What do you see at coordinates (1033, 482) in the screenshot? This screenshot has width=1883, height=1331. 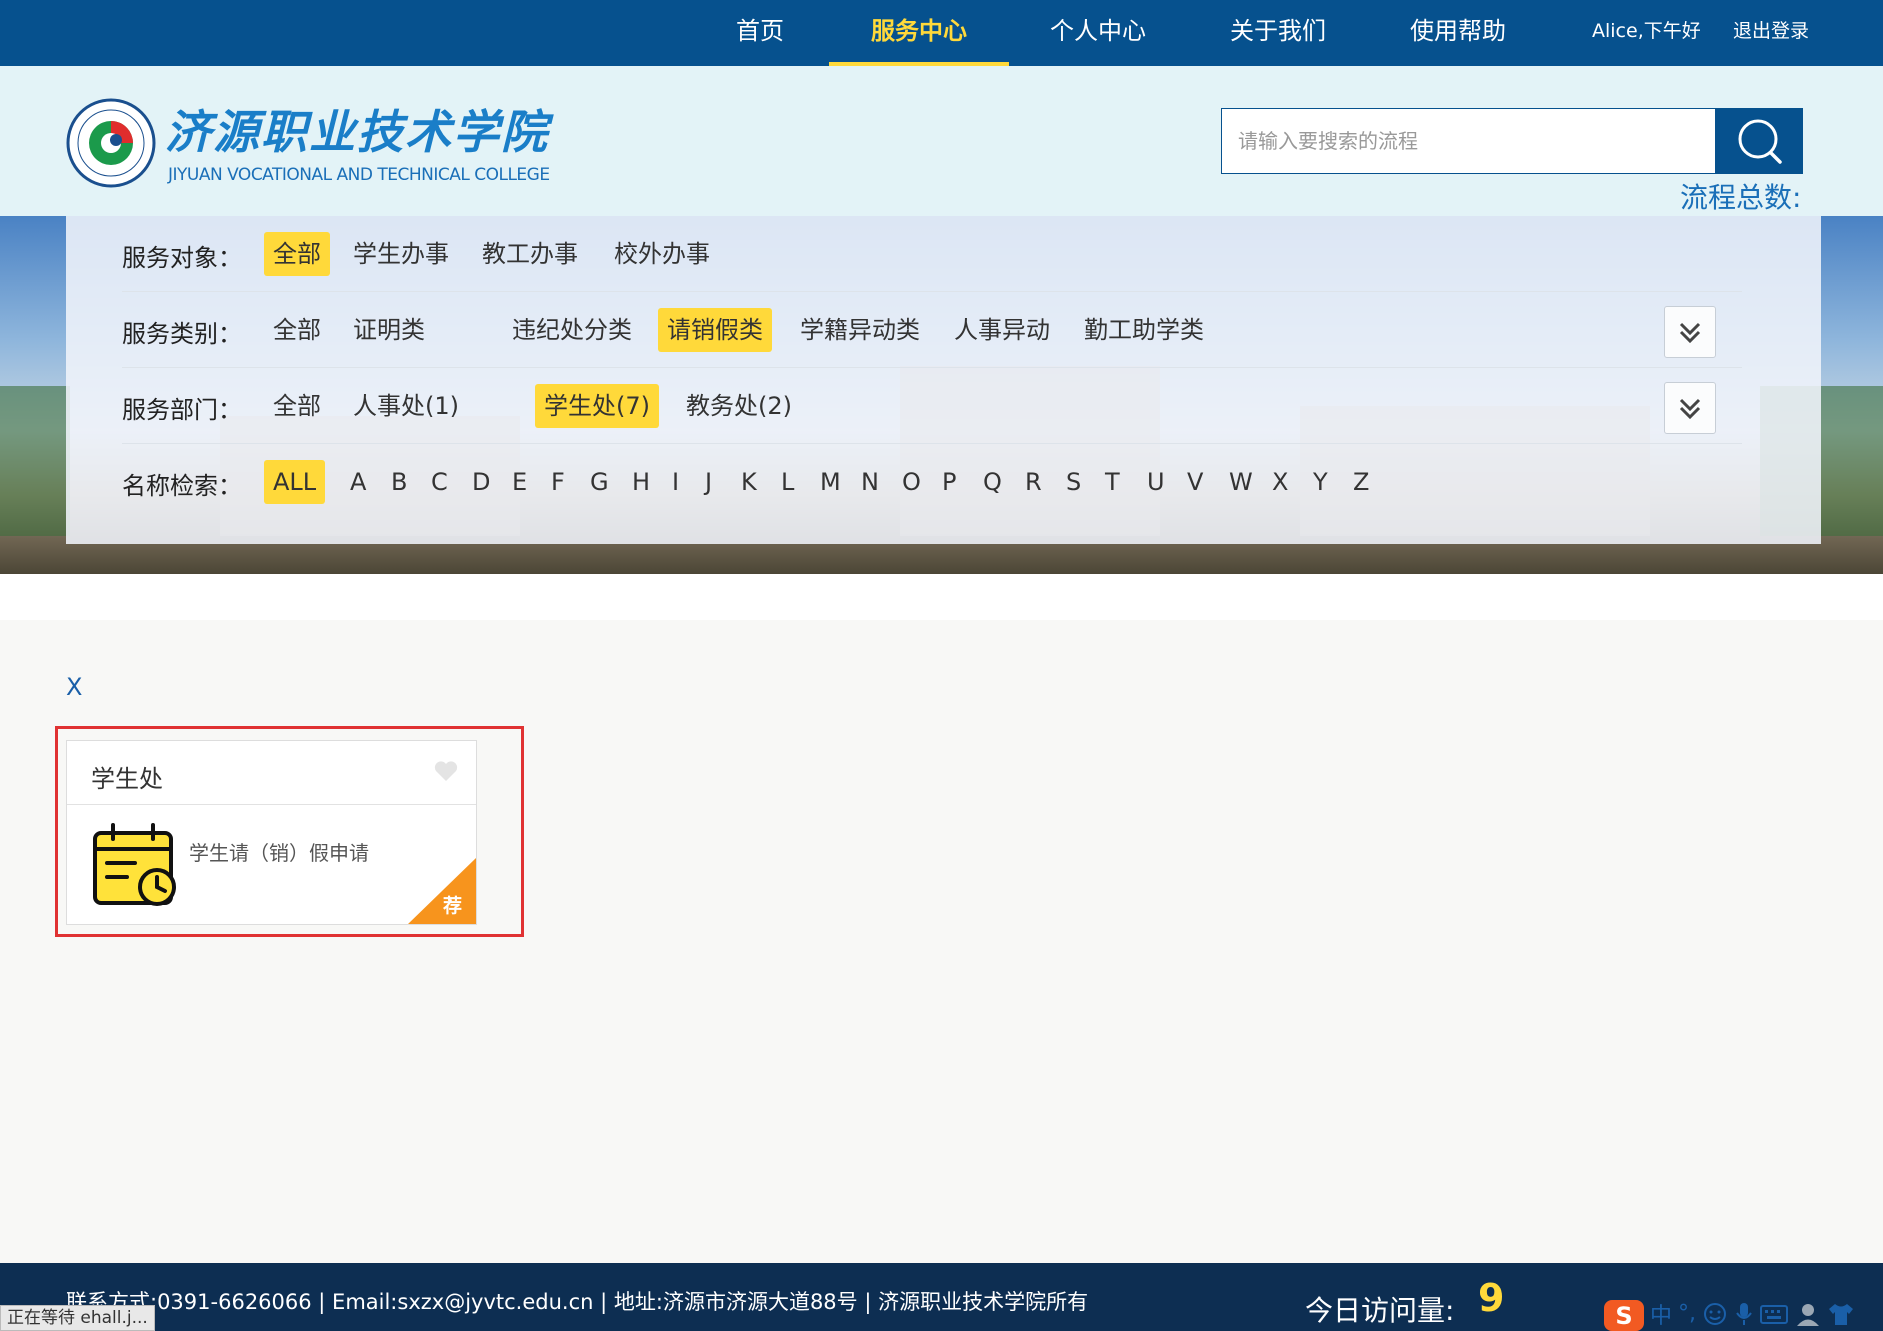 I see `letter-filter-r: R` at bounding box center [1033, 482].